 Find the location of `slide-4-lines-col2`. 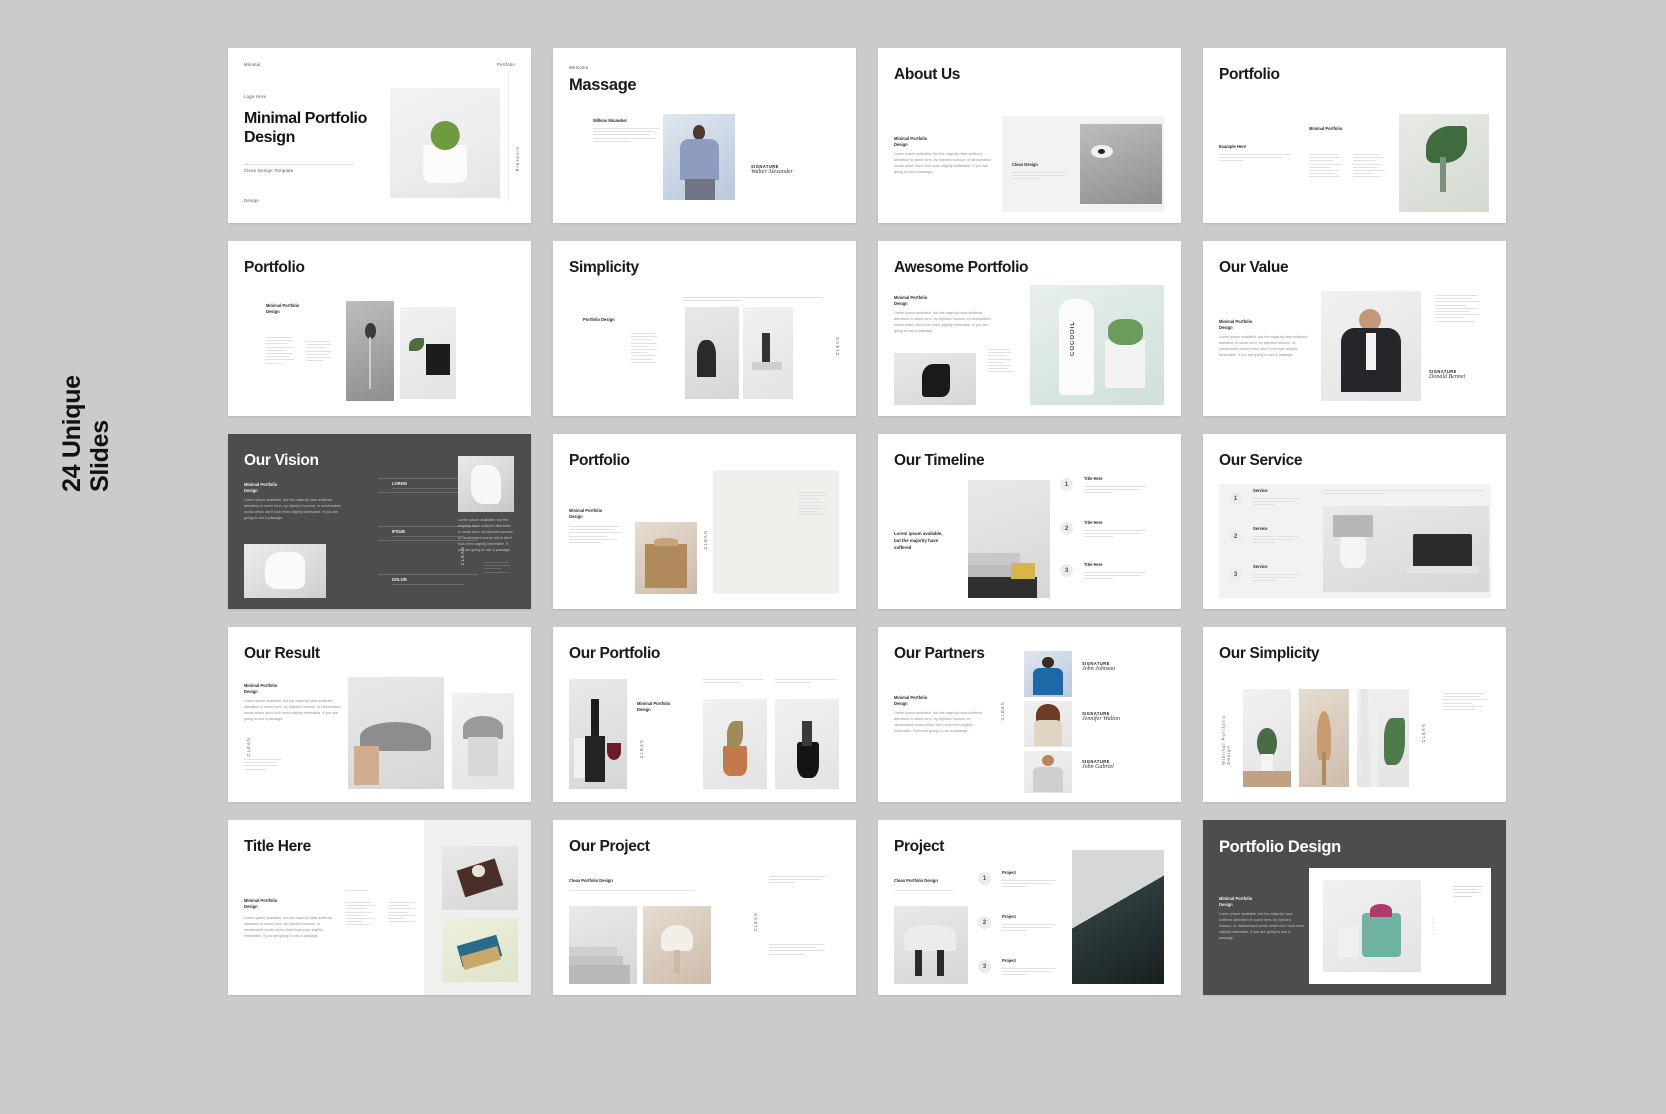

slide-4-lines-col2 is located at coordinates (1370, 167).